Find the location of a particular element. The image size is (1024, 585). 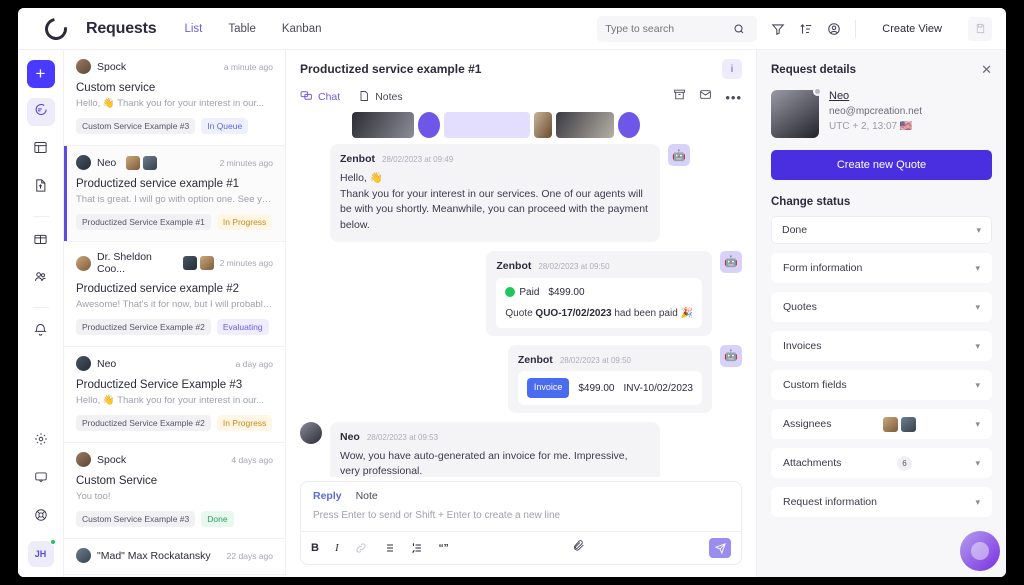

mail-icon is located at coordinates (705, 97).